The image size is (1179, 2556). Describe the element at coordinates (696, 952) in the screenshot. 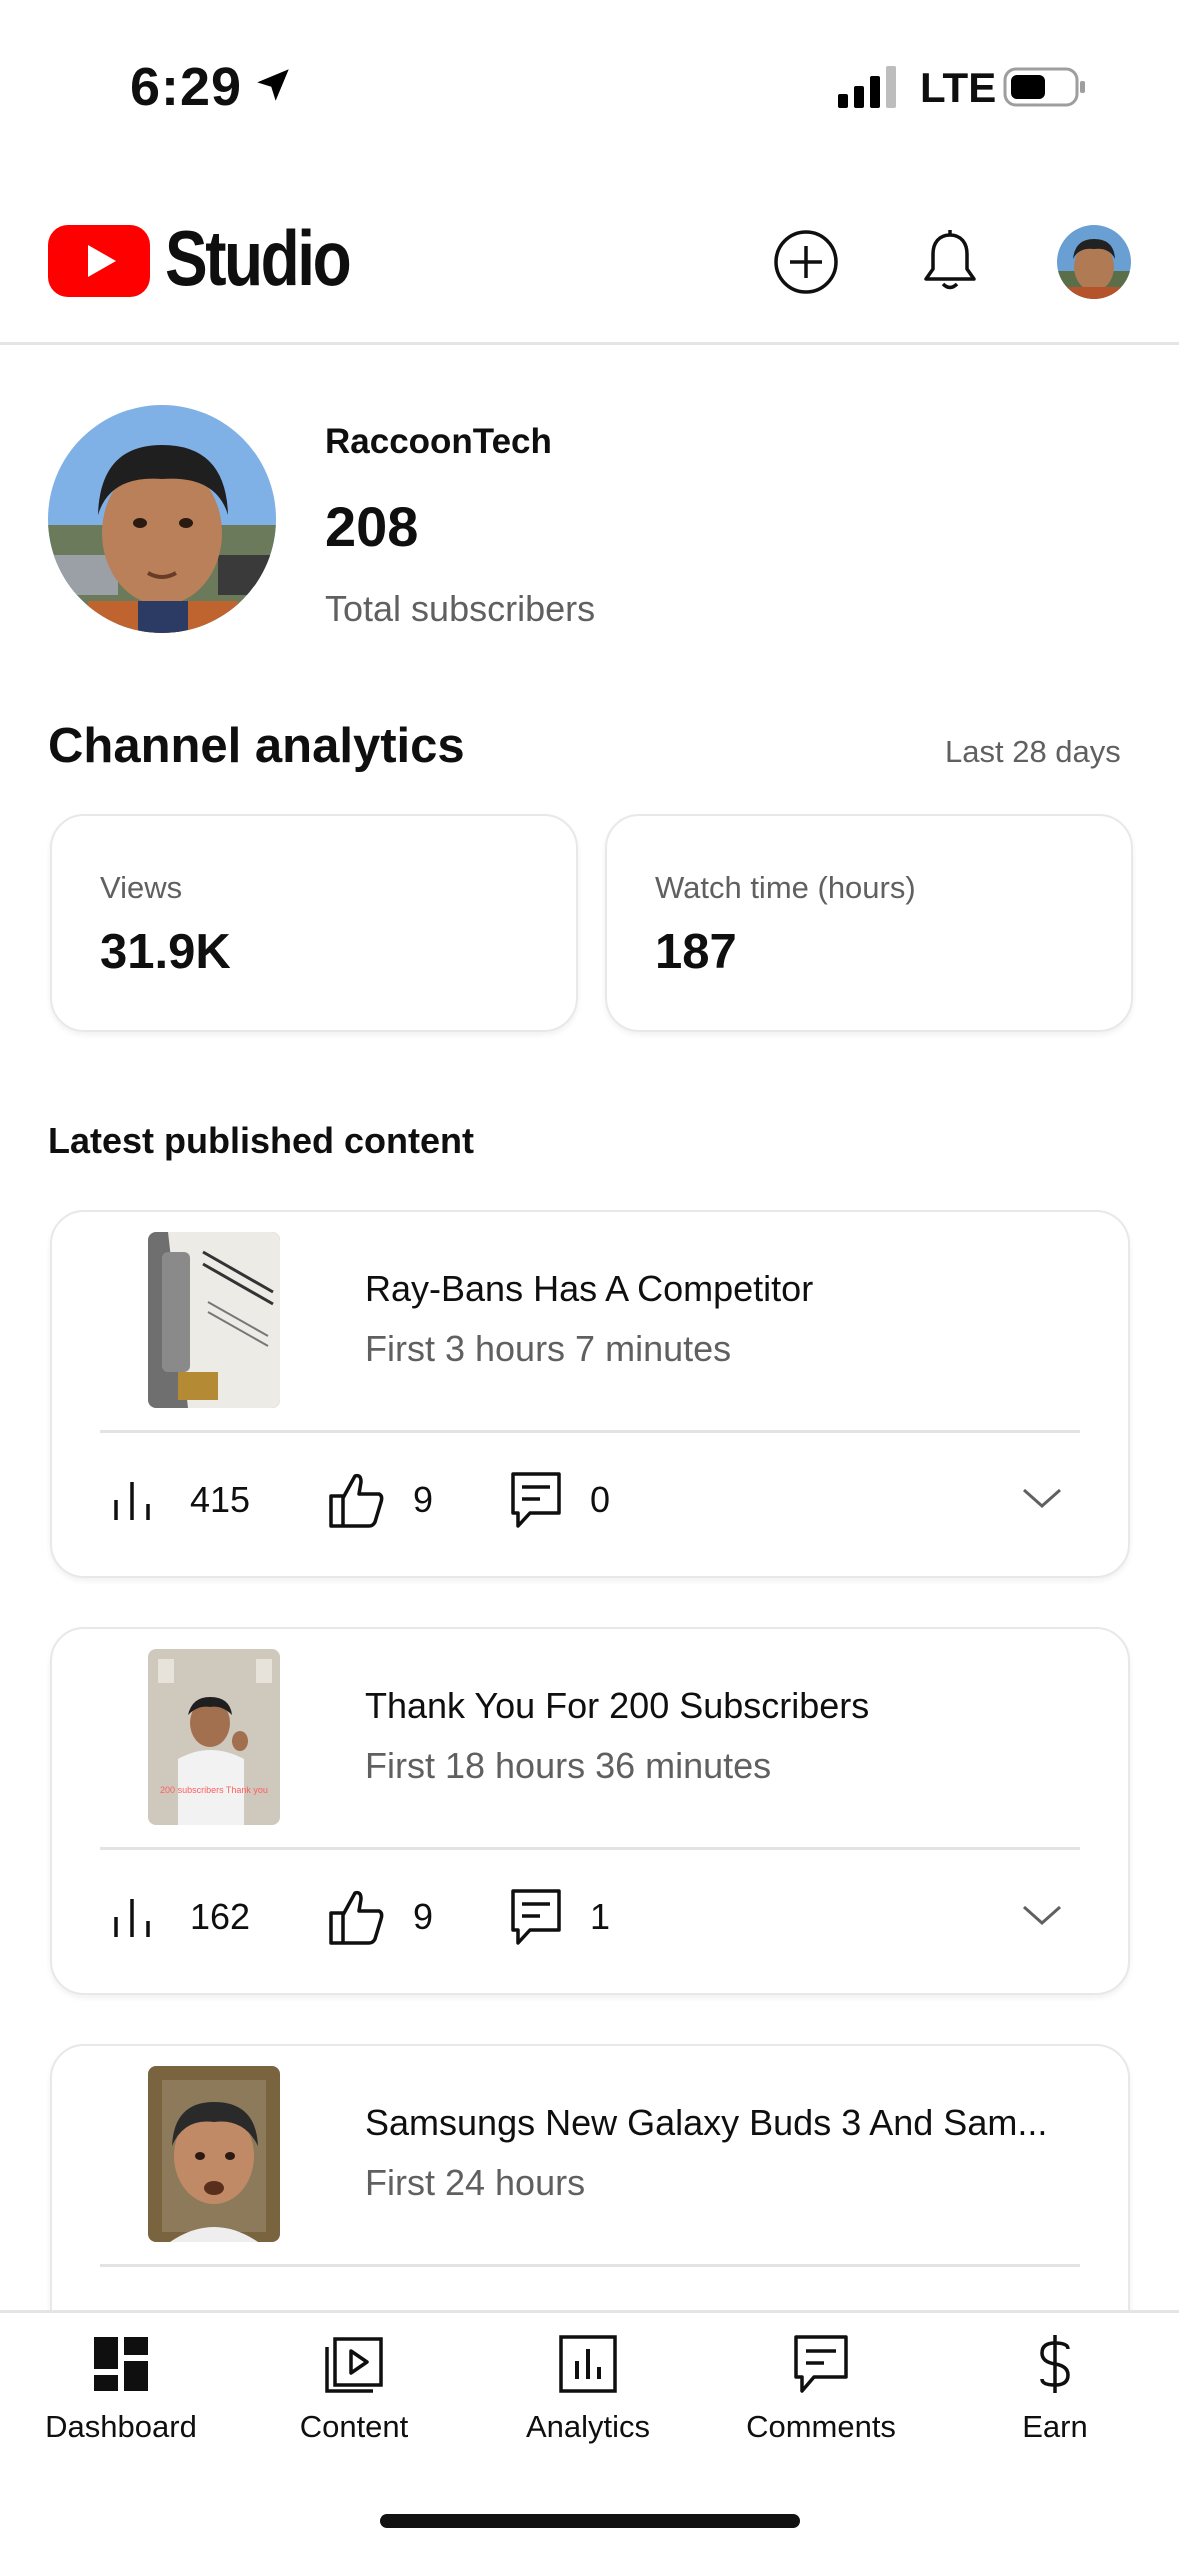

I see `watch-time-value: 187` at that location.